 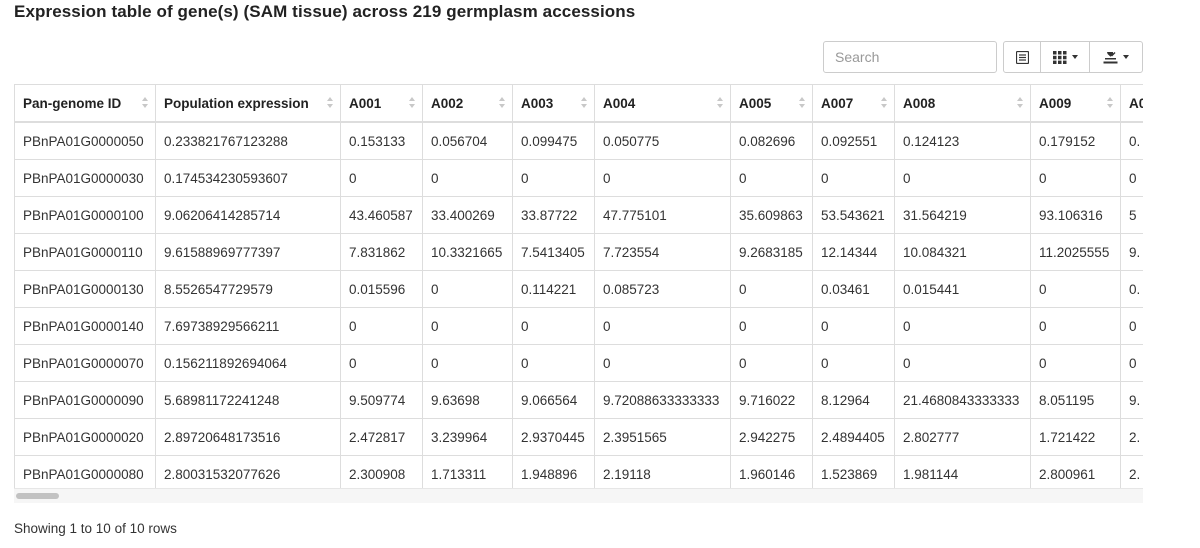 I want to click on table-cell: 33.400269, so click(x=467, y=215).